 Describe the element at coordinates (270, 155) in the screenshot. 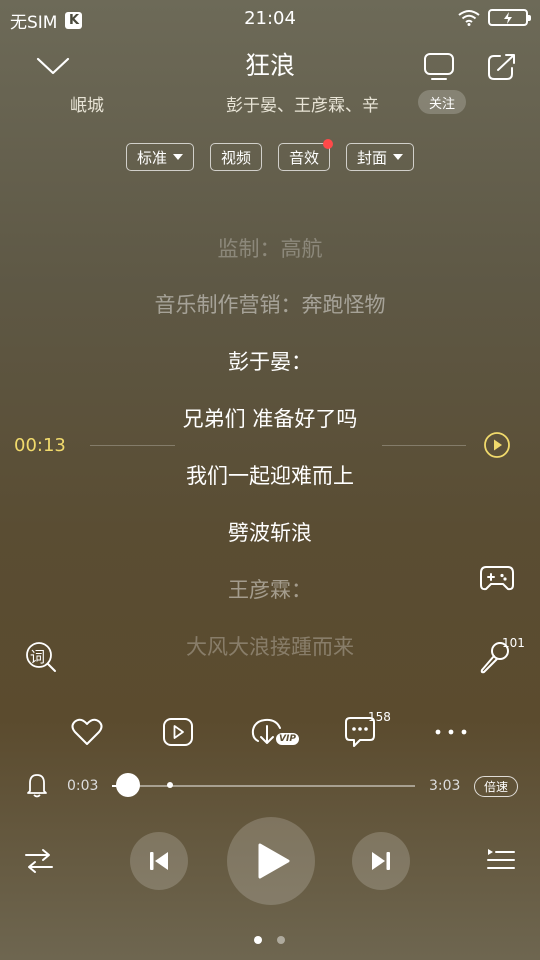

I see `mode-tabs: 标准 视频 音效 封面` at that location.